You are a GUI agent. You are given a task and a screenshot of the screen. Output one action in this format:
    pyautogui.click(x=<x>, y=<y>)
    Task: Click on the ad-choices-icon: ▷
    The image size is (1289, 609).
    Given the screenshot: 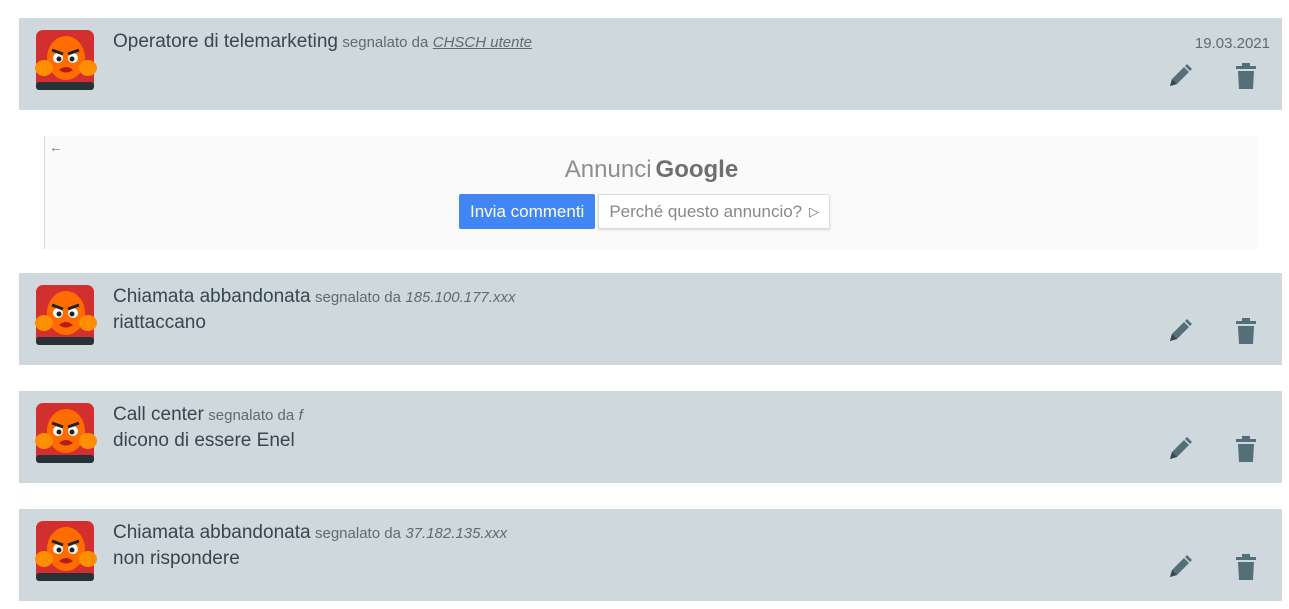 What is the action you would take?
    pyautogui.click(x=814, y=211)
    